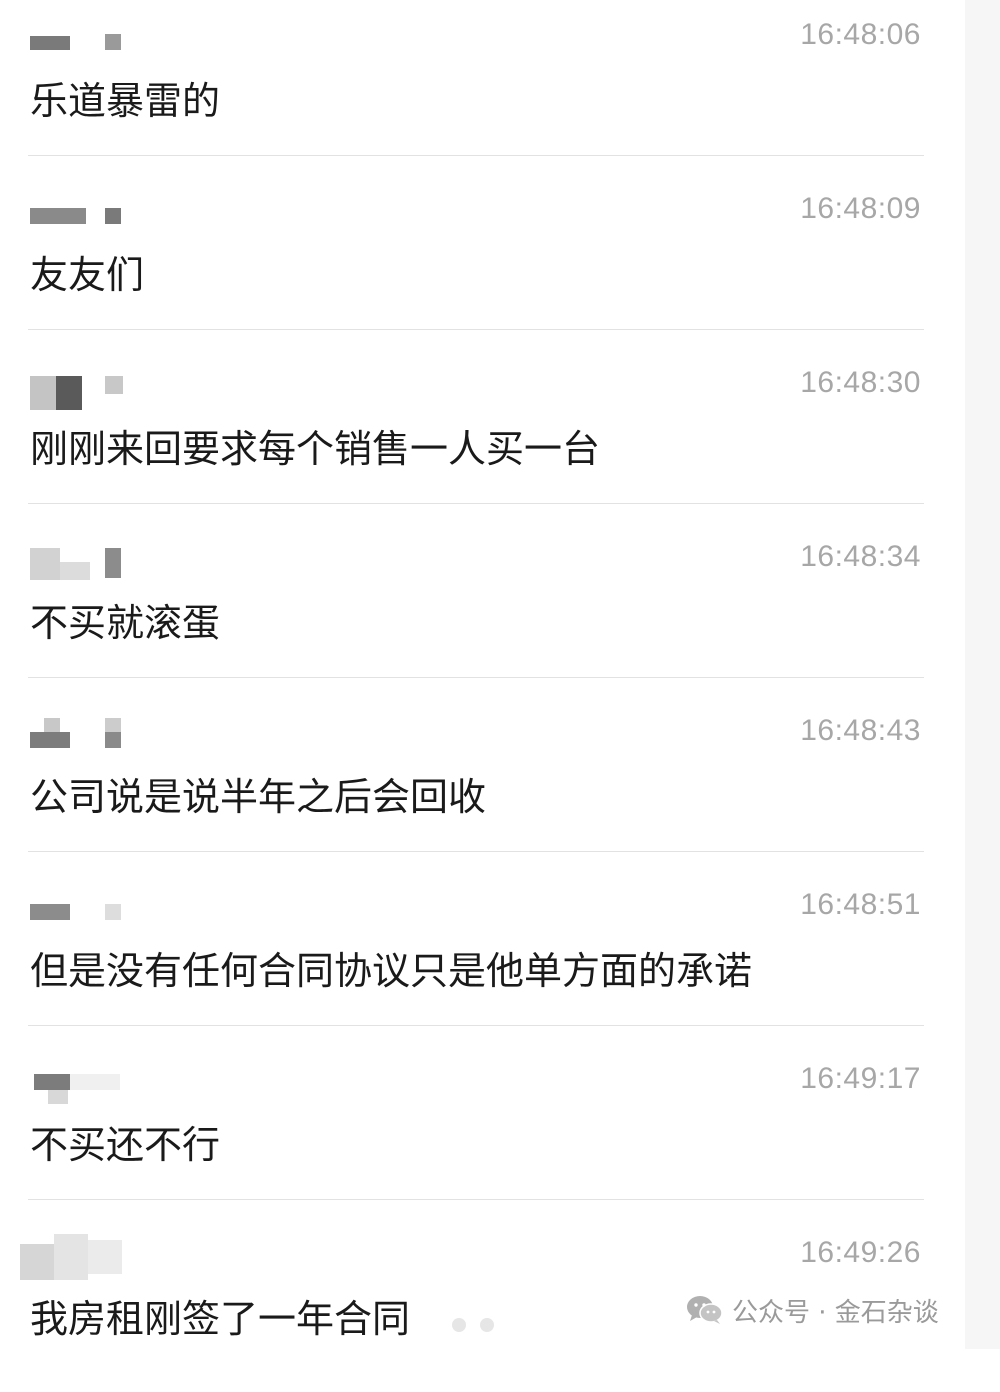  What do you see at coordinates (860, 1078) in the screenshot?
I see `message-timestamp: 16:49:17` at bounding box center [860, 1078].